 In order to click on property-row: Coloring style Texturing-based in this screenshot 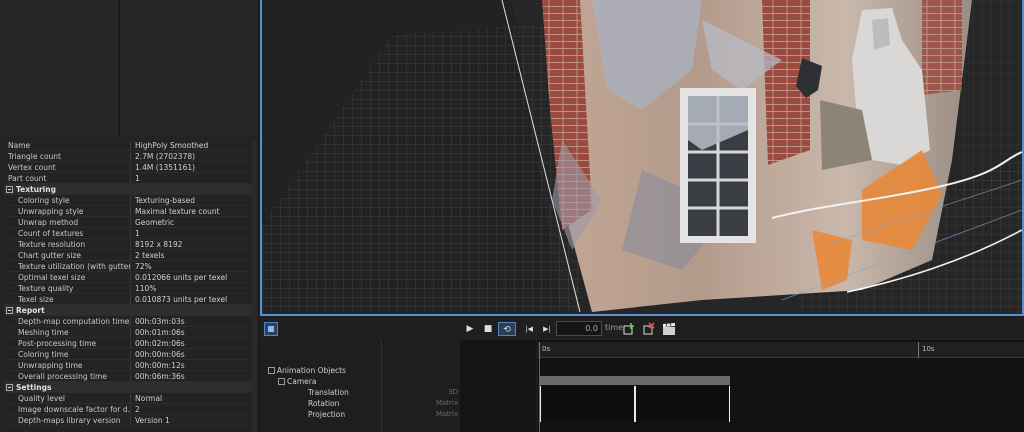, I will do `click(128, 200)`.